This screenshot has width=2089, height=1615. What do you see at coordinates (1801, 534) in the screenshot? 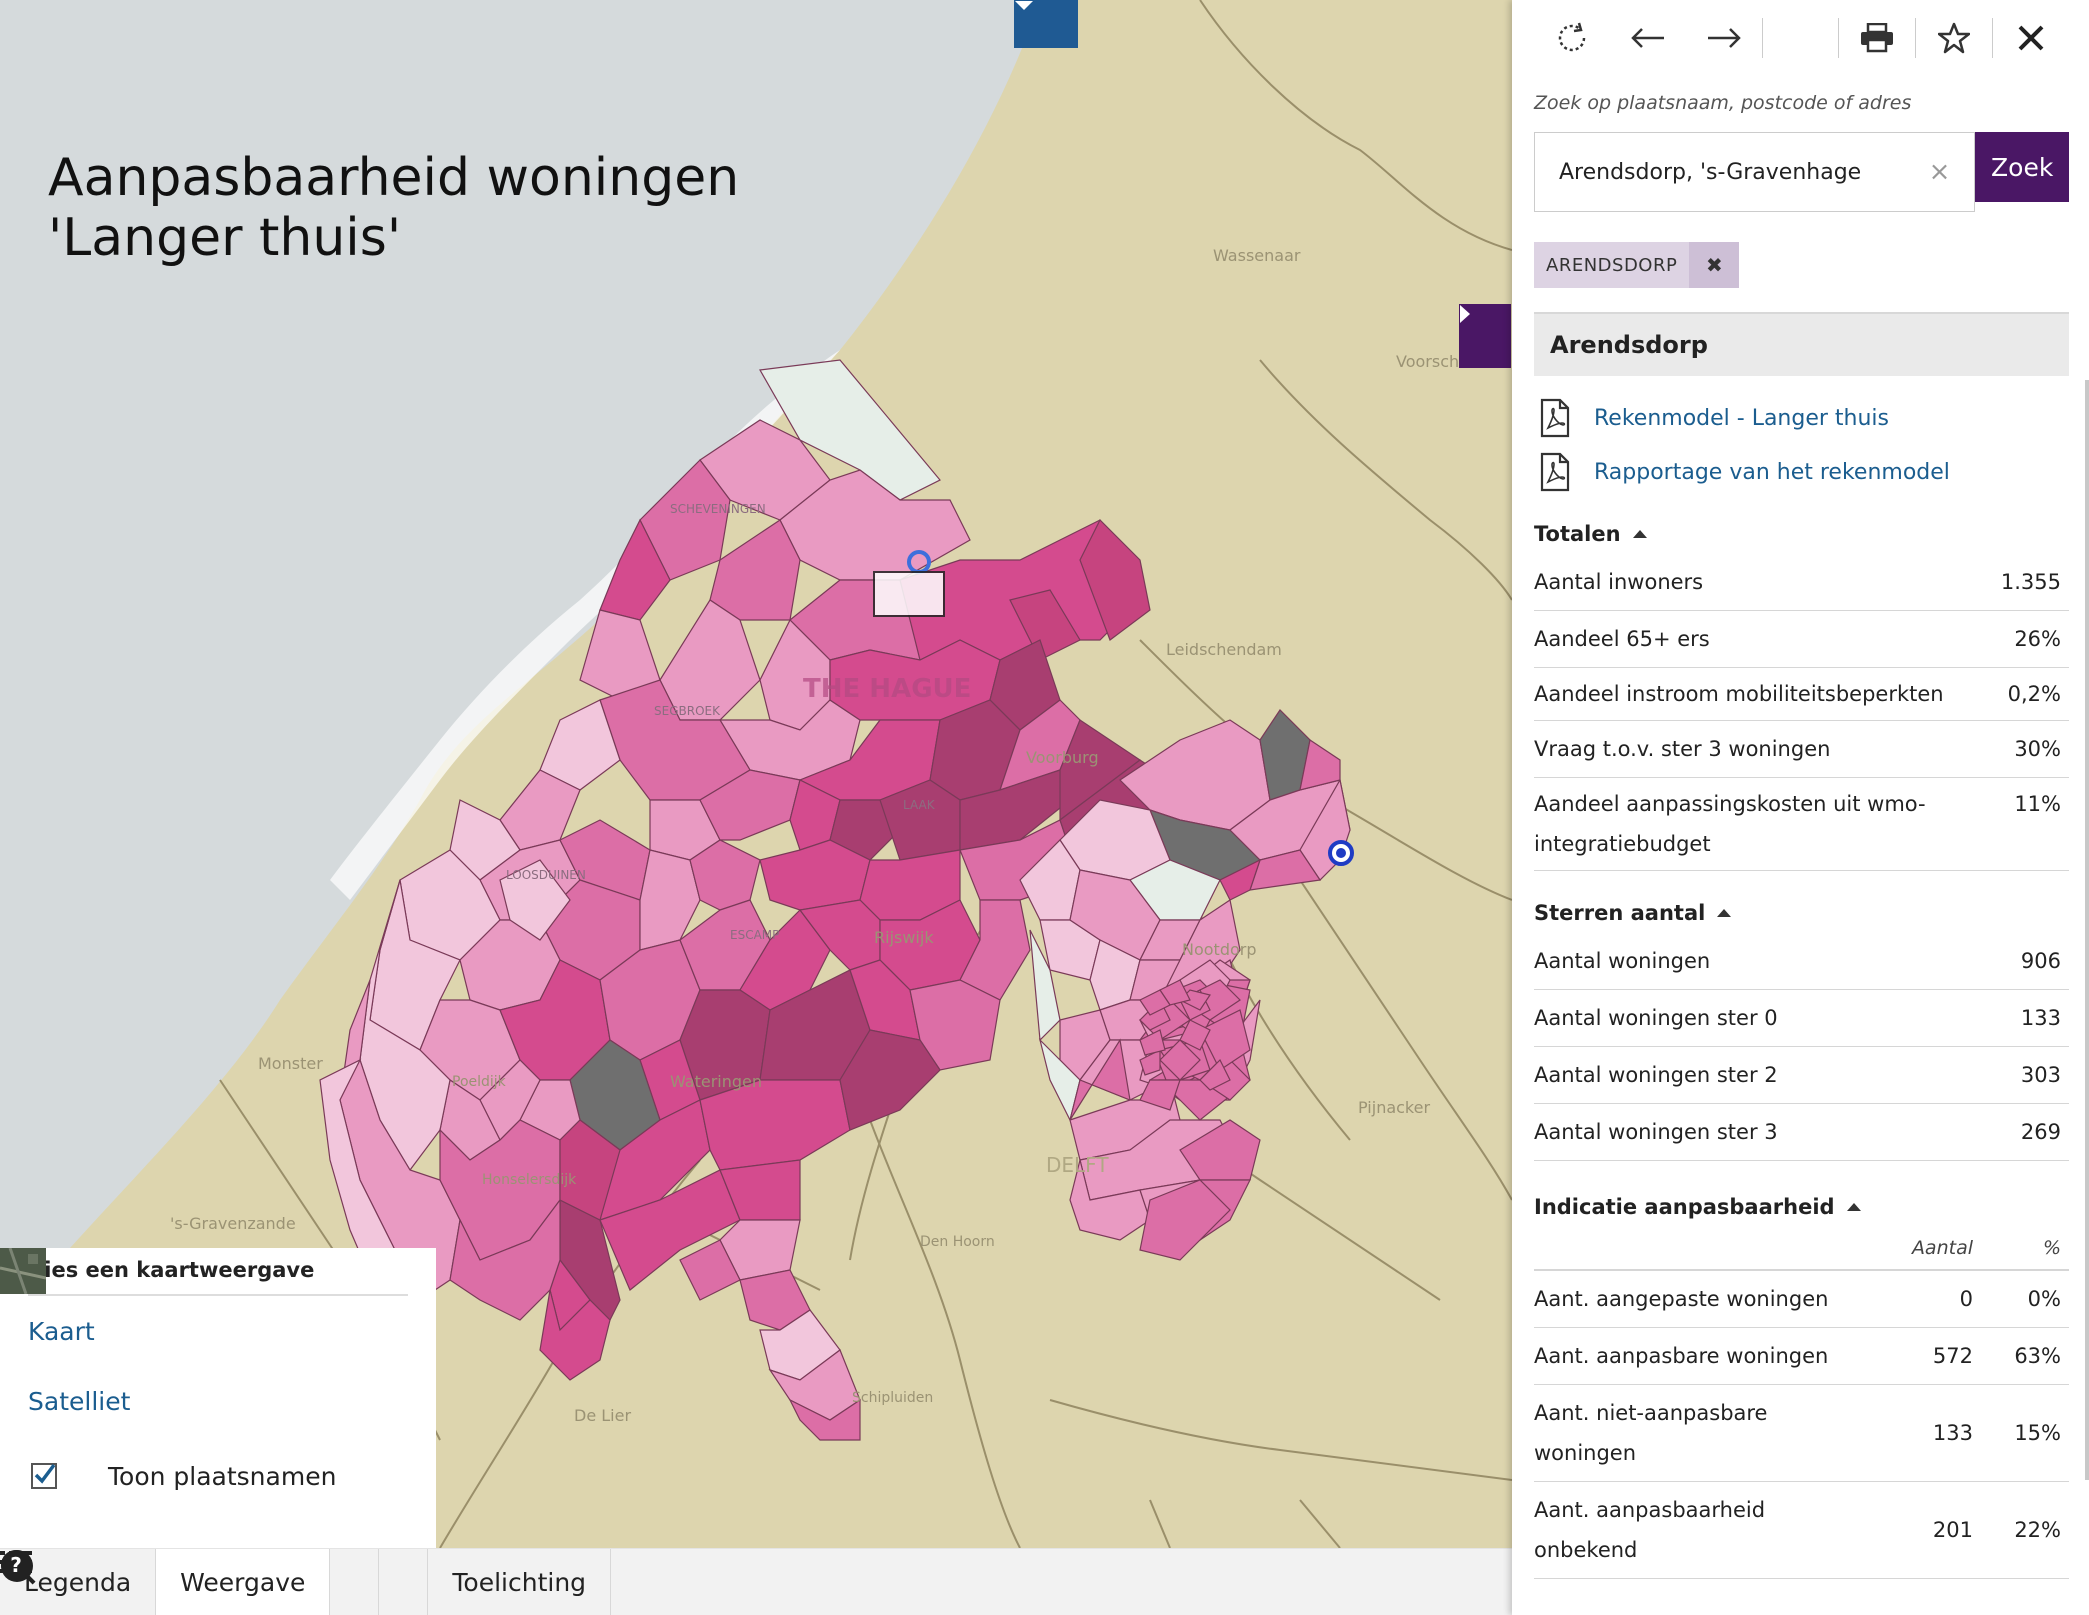
I see `section-totalen-toggle: Totalen` at bounding box center [1801, 534].